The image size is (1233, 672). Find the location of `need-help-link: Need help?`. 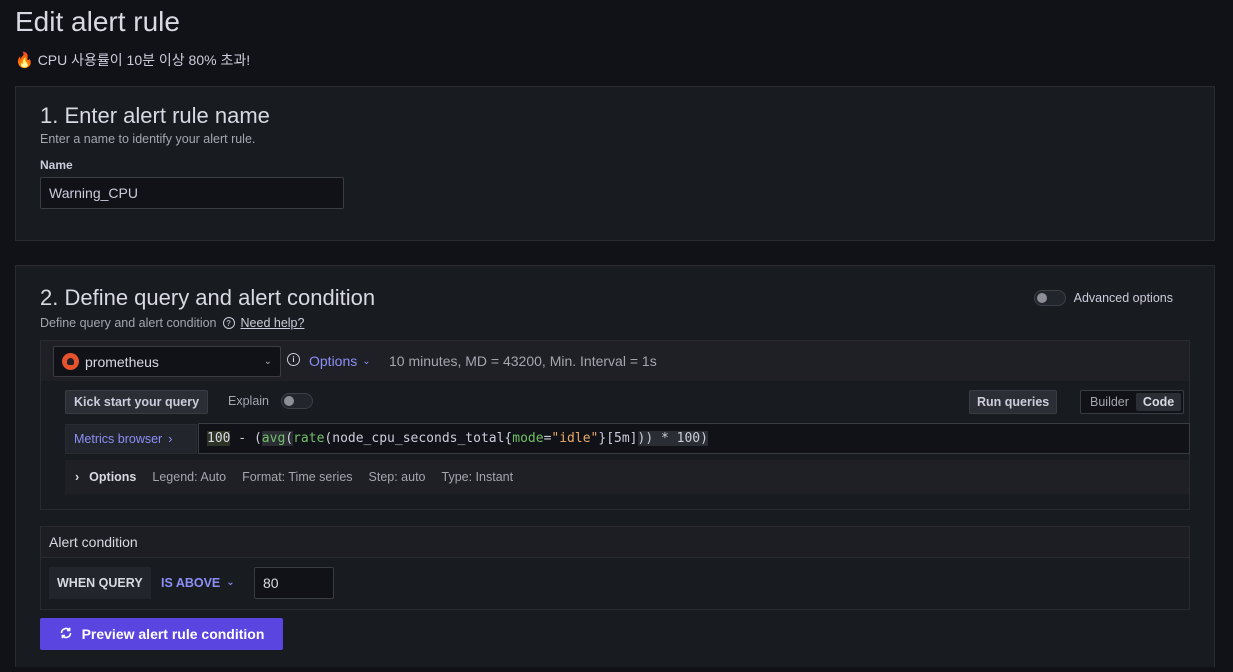

need-help-link: Need help? is located at coordinates (273, 323).